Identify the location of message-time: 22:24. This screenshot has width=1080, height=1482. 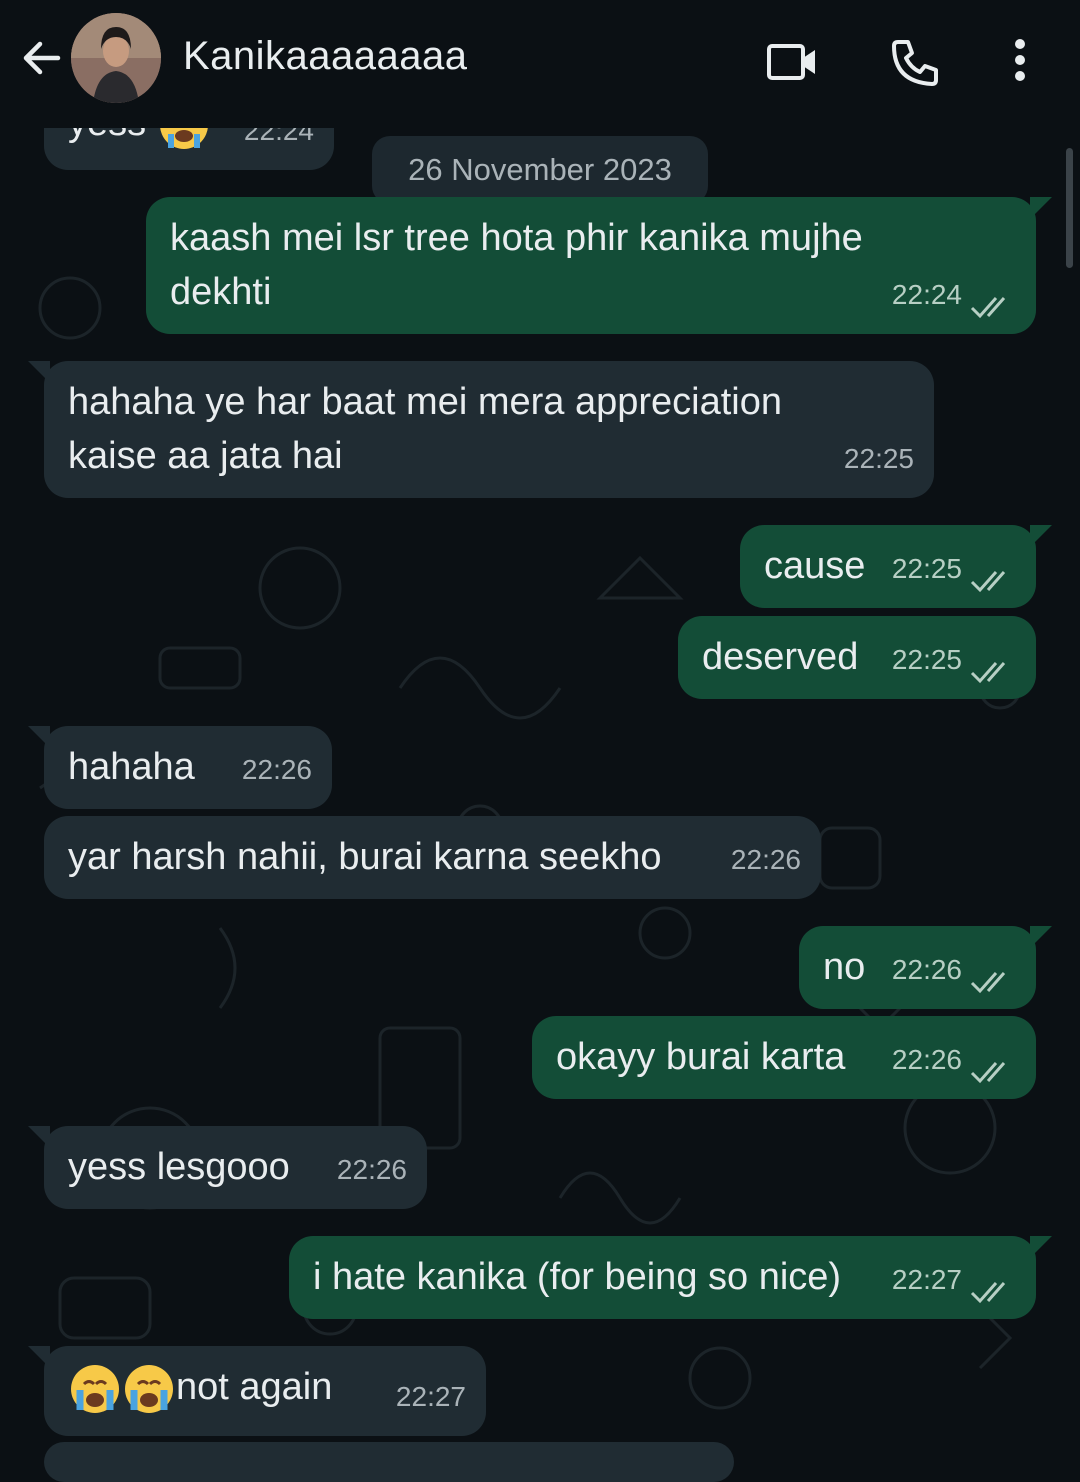
(926, 294).